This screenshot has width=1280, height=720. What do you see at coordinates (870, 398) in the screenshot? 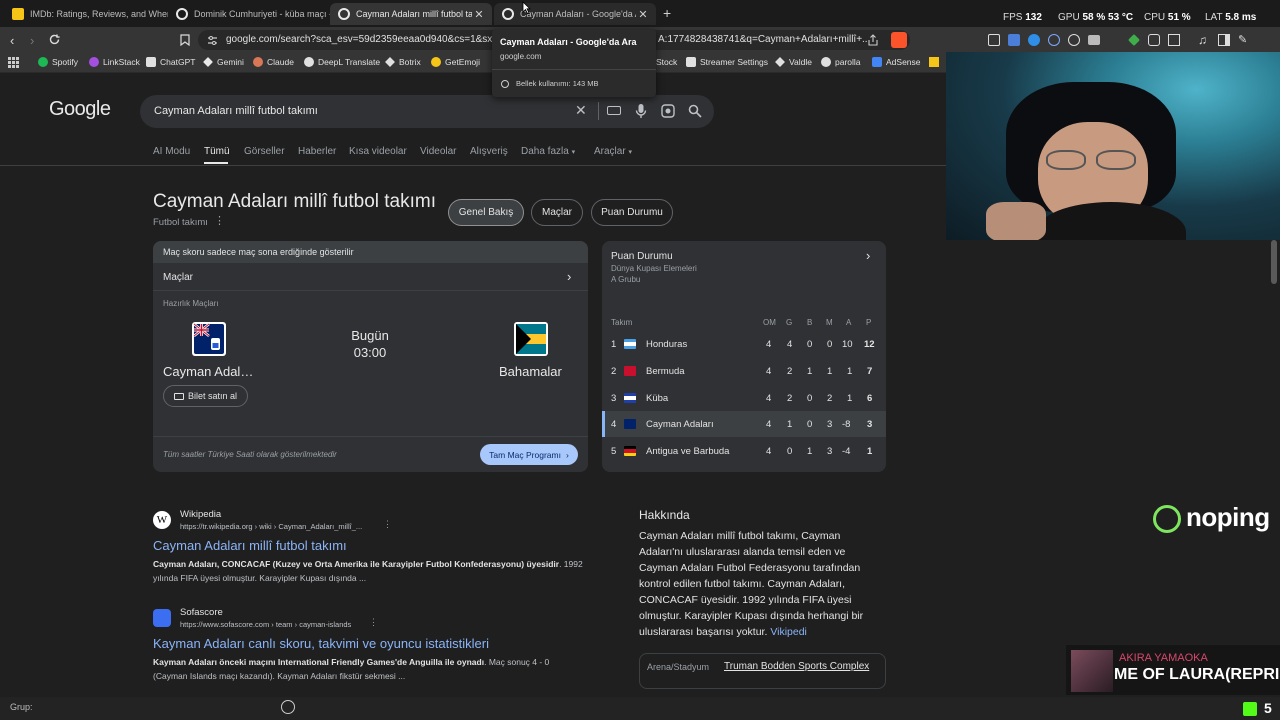
I see `points: 6` at bounding box center [870, 398].